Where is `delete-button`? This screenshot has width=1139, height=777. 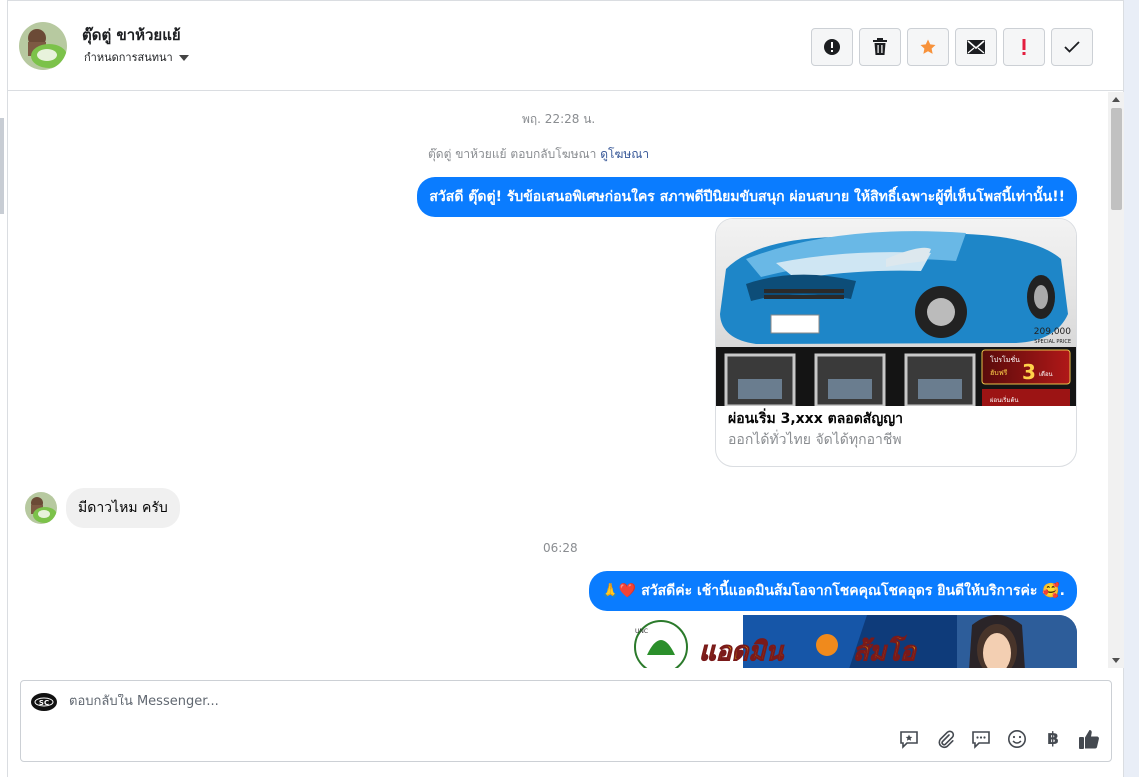 delete-button is located at coordinates (880, 47).